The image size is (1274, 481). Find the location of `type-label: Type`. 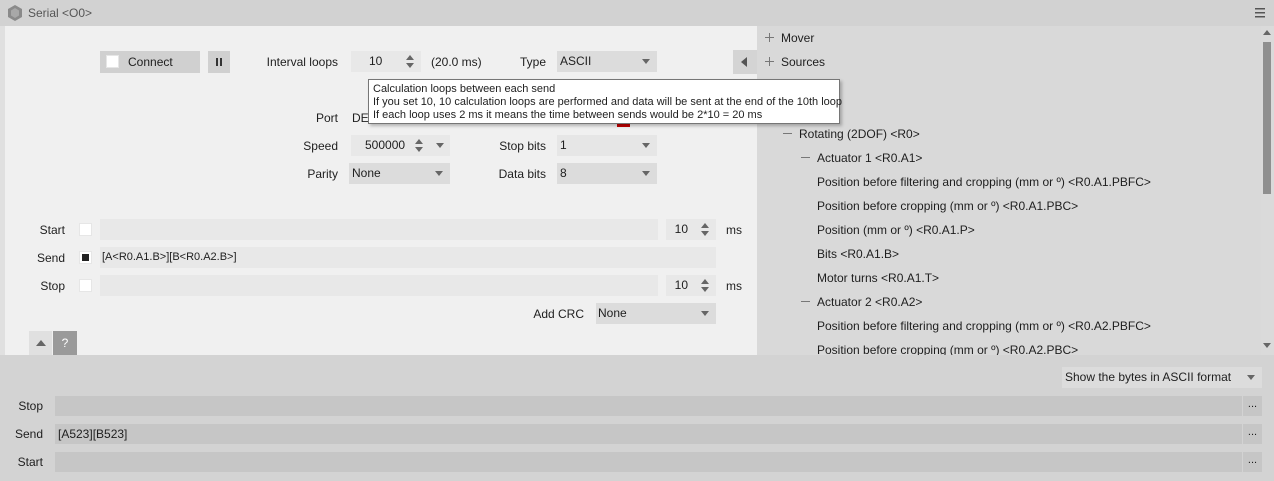

type-label: Type is located at coordinates (532, 62).